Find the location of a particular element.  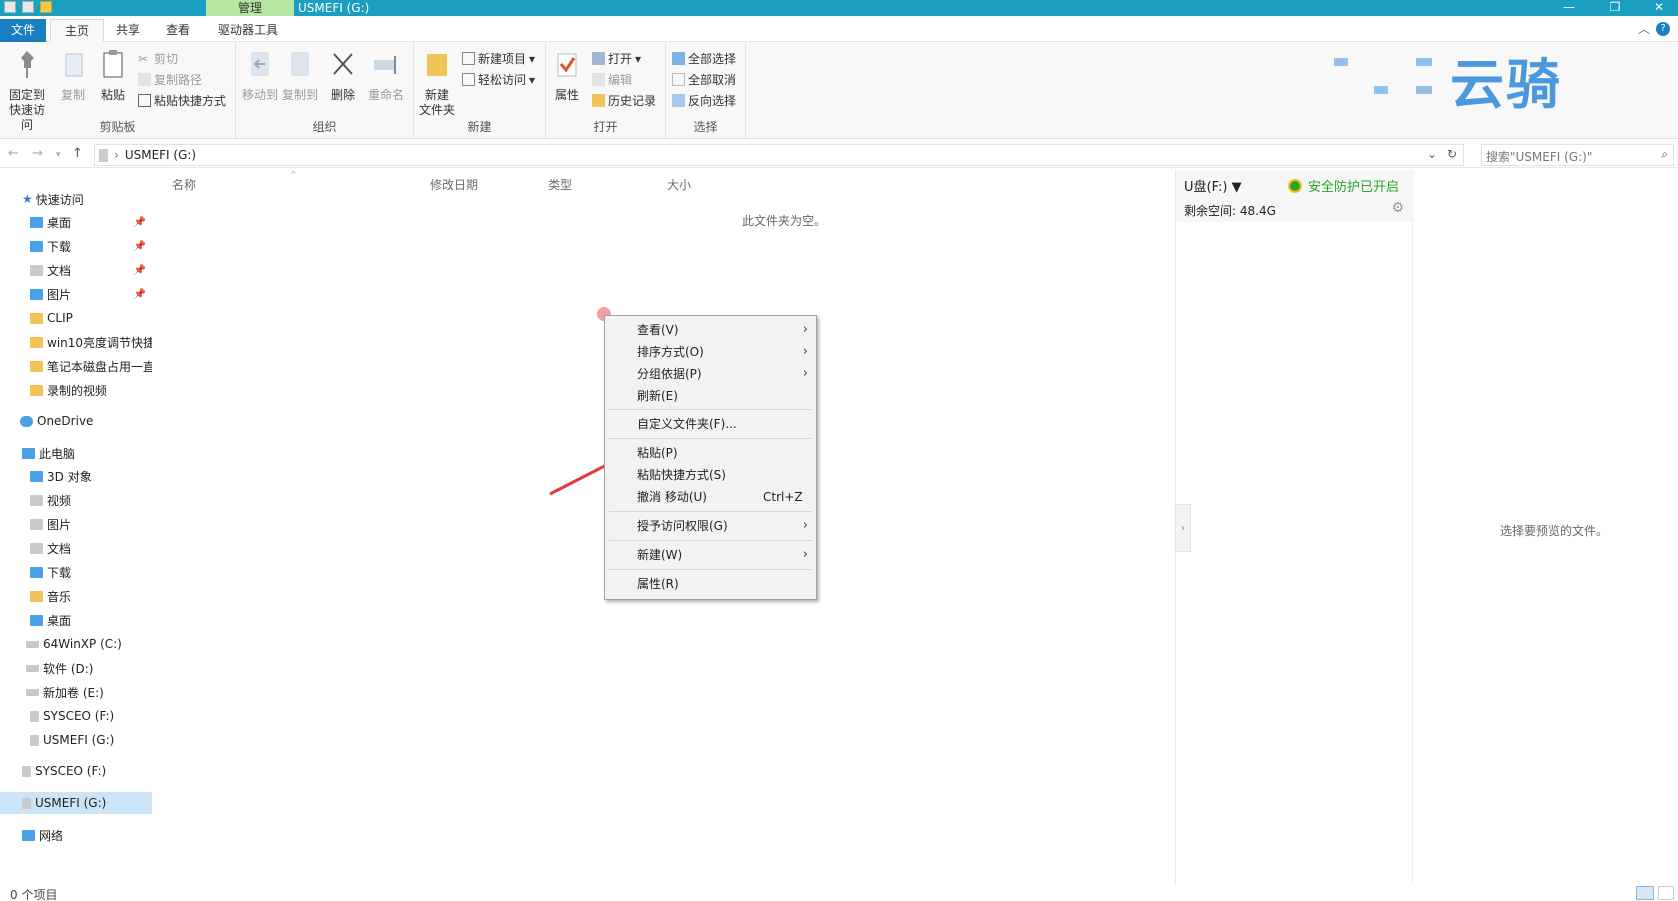

new-folder-button: 新建 文件夹 is located at coordinates (437, 83).